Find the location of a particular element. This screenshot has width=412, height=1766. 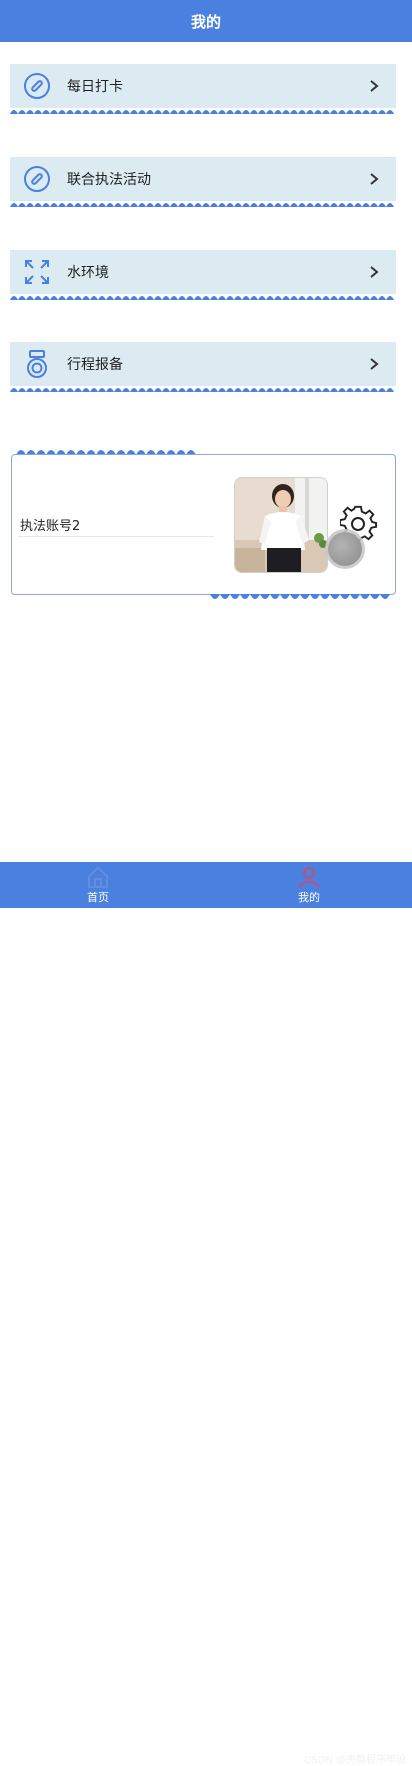

tab-home: 首页 is located at coordinates (98, 885).